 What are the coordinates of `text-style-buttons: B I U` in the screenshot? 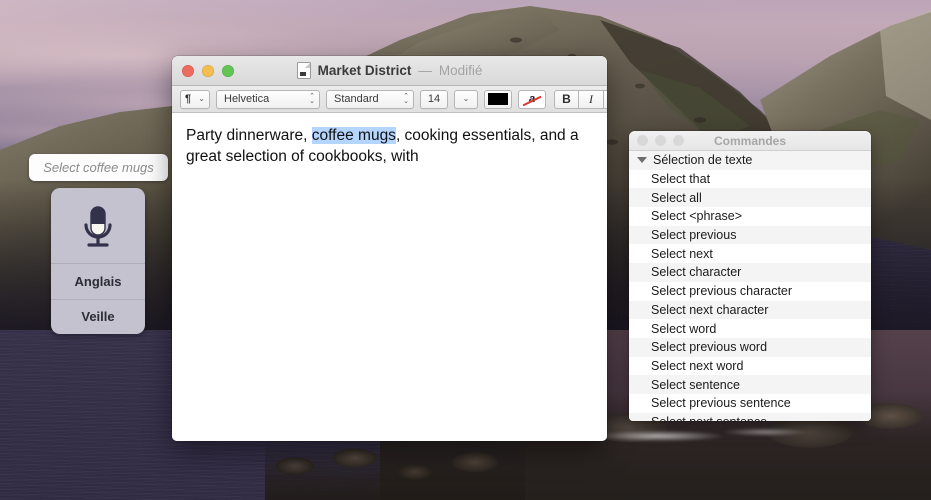 It's located at (580, 99).